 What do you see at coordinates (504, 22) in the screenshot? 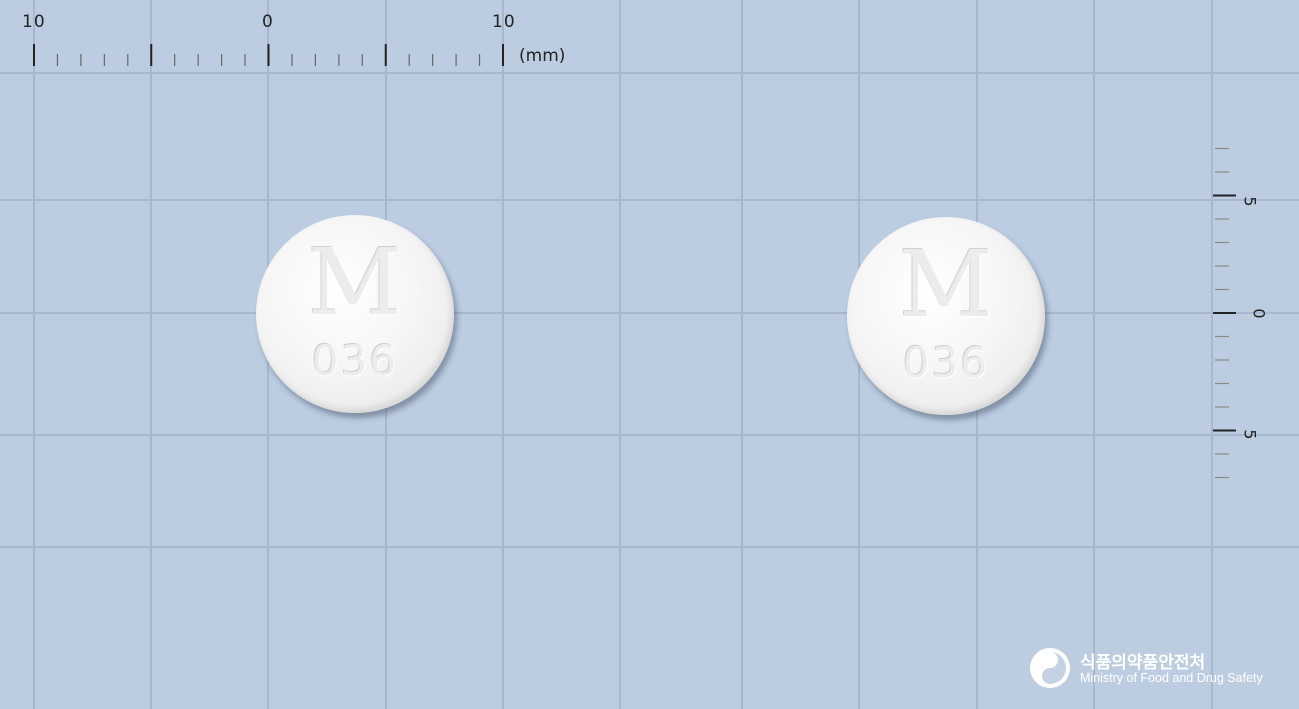
I see `ruler-top-label-right: 10` at bounding box center [504, 22].